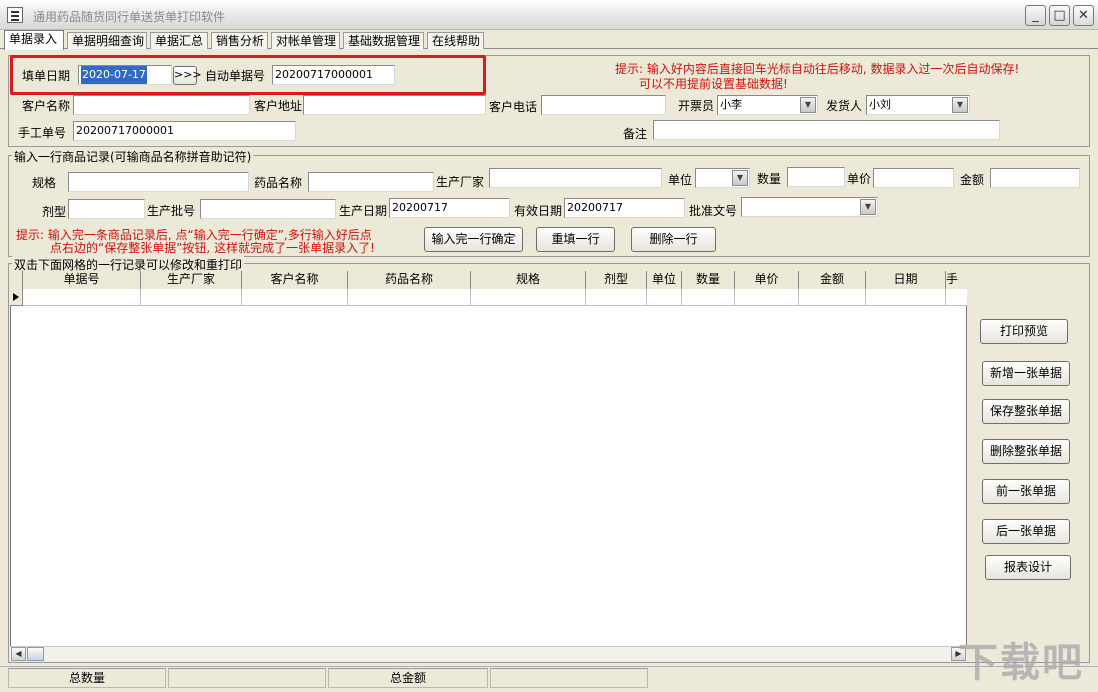 This screenshot has height=692, width=1098. Describe the element at coordinates (158, 182) in the screenshot. I see `spec-input` at that location.